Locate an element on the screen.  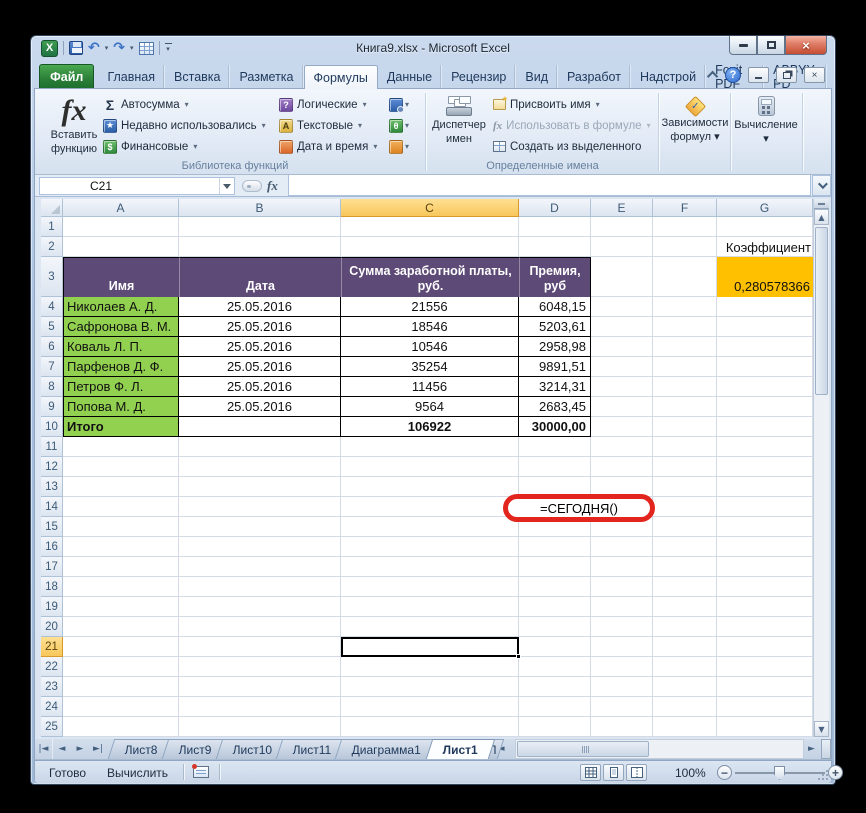
column-header-C: C is located at coordinates (430, 208).